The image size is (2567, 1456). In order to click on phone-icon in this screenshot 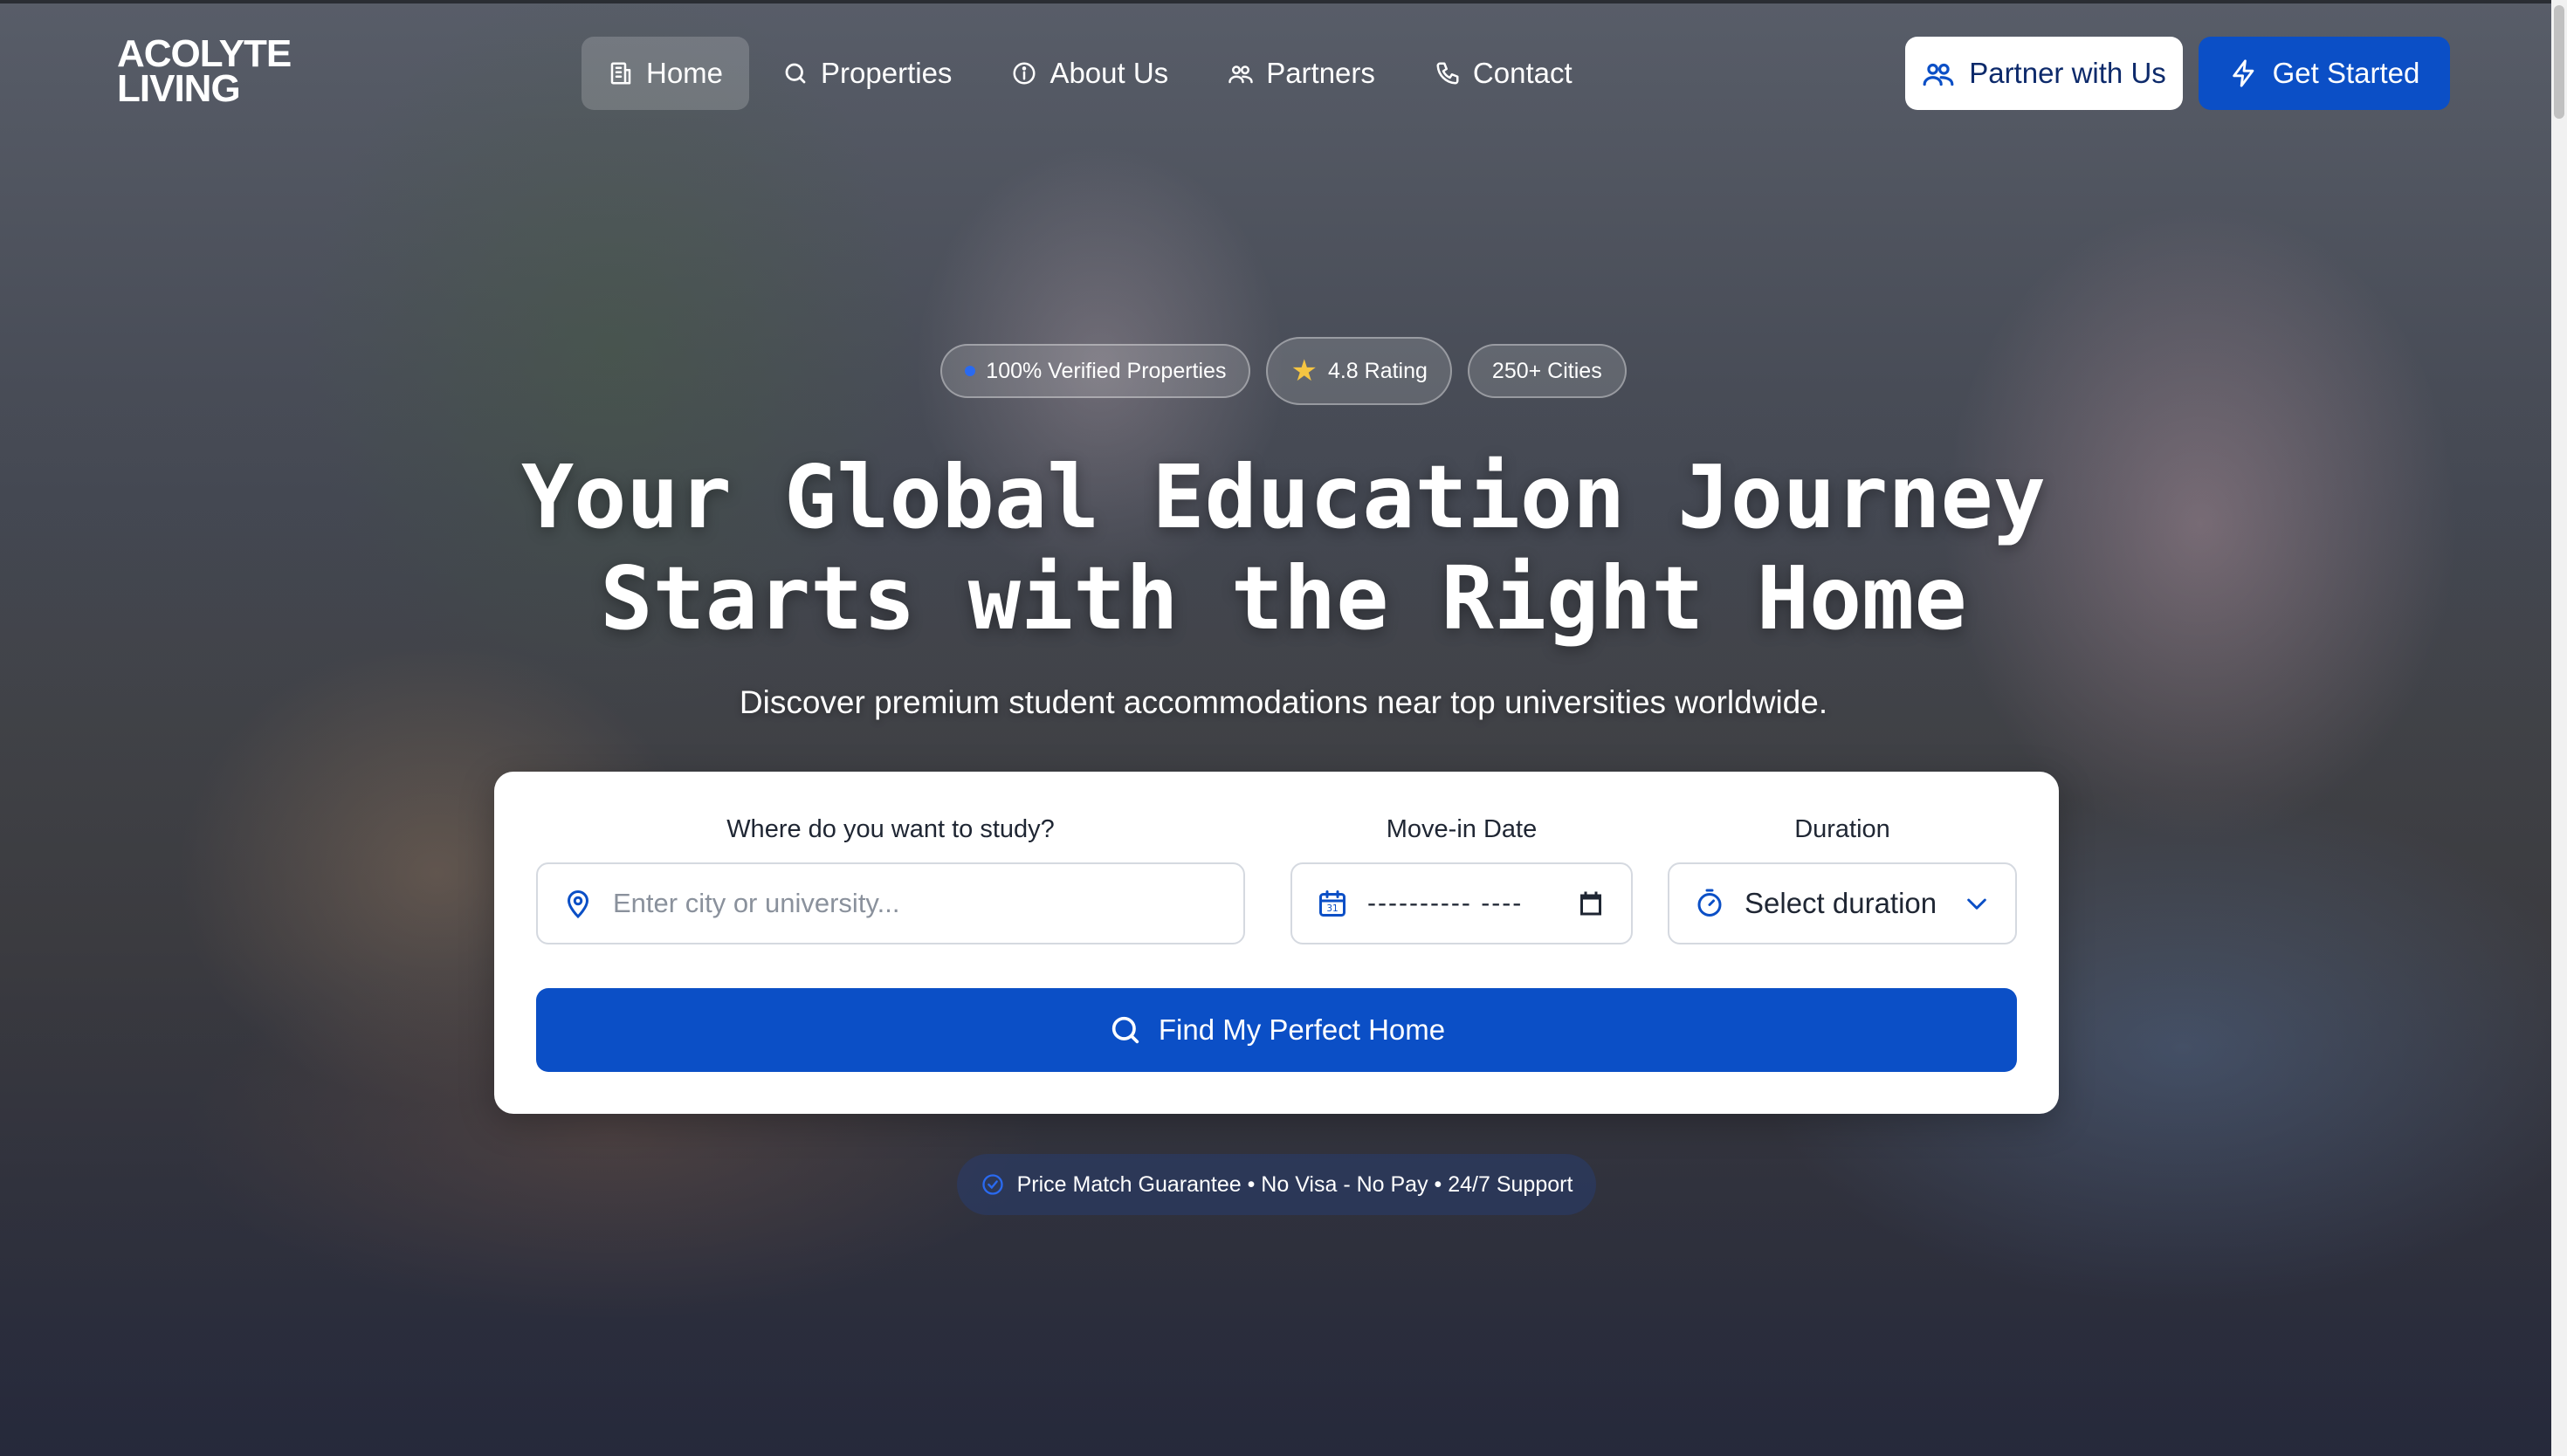, I will do `click(1447, 73)`.